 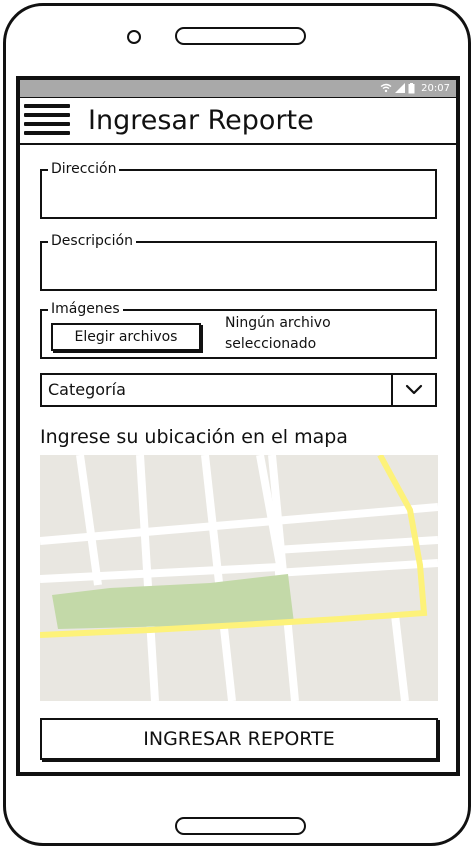 What do you see at coordinates (240, 826) in the screenshot?
I see `home-button` at bounding box center [240, 826].